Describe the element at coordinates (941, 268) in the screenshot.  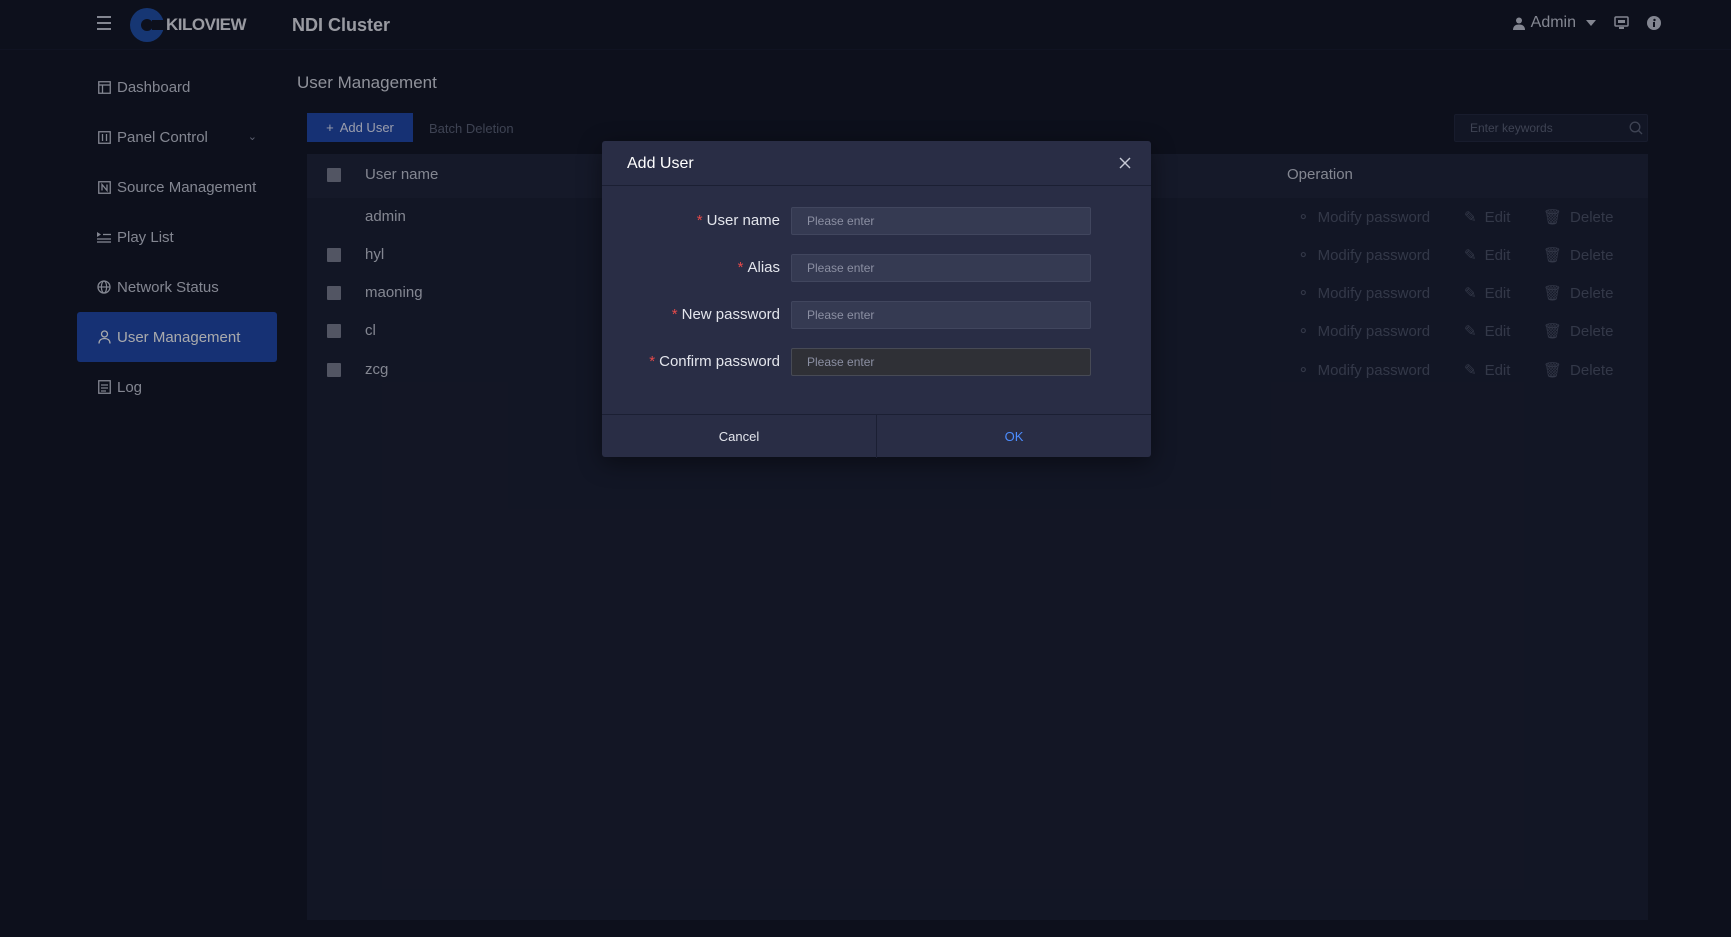
I see `alias-input` at that location.